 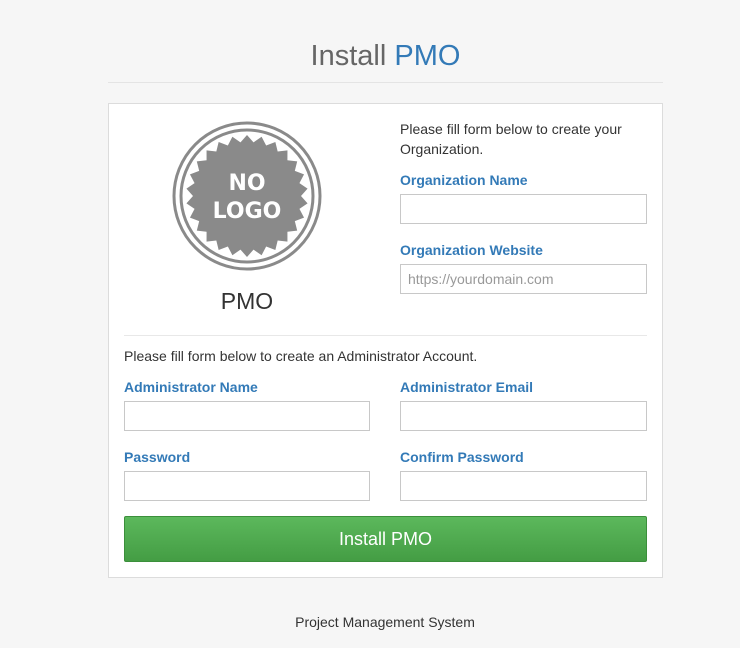 I want to click on install-button: Install PMO, so click(x=385, y=539).